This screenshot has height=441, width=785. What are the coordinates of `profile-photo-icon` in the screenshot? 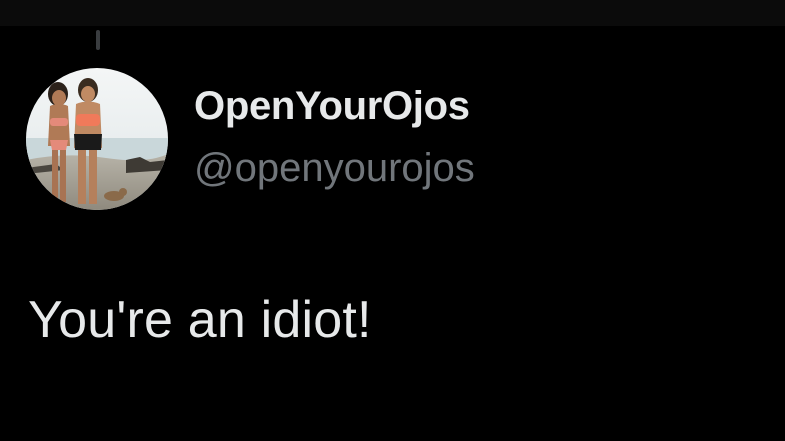 It's located at (97, 139).